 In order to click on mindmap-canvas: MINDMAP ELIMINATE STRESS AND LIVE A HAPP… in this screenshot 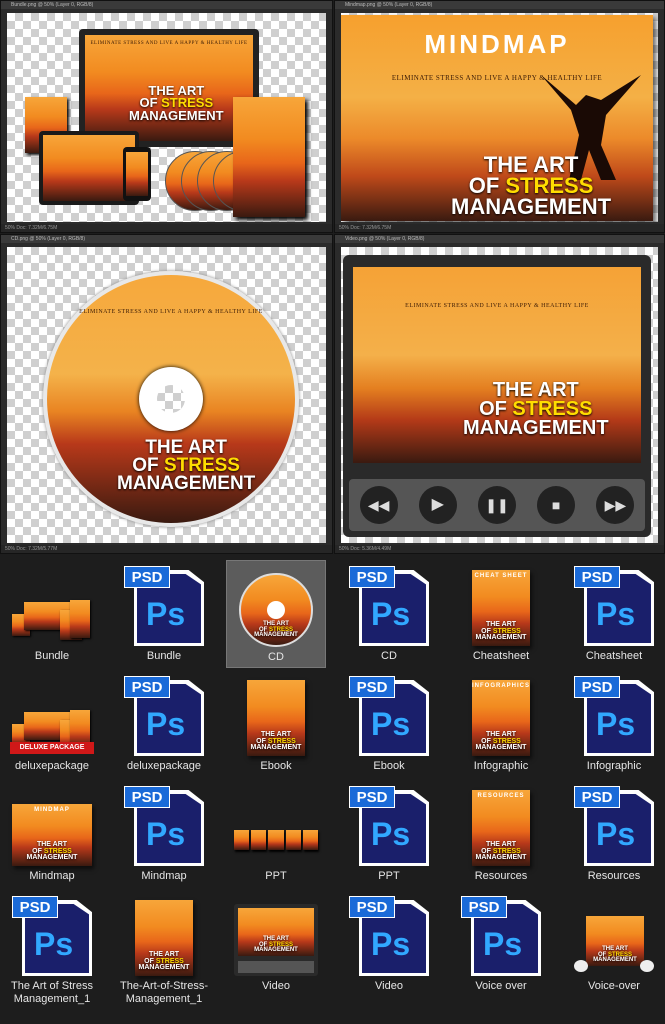, I will do `click(499, 117)`.